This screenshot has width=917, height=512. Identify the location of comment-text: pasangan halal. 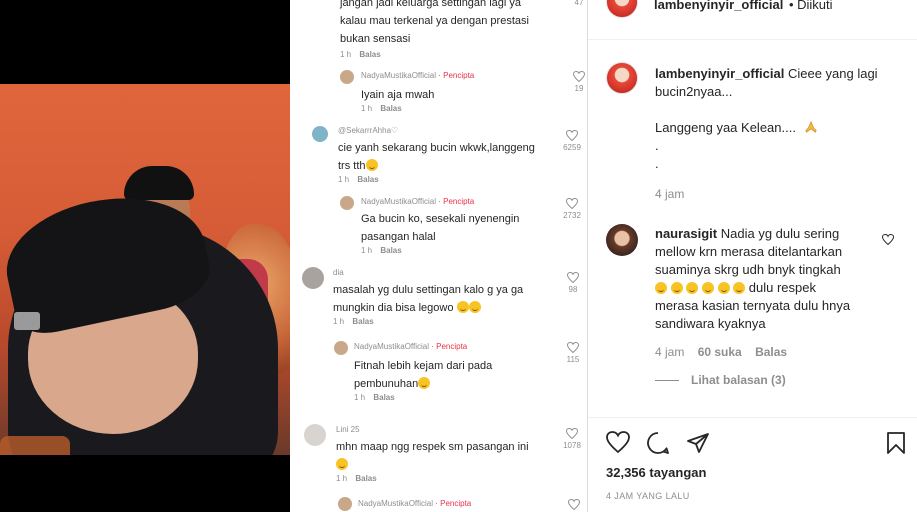
(398, 237).